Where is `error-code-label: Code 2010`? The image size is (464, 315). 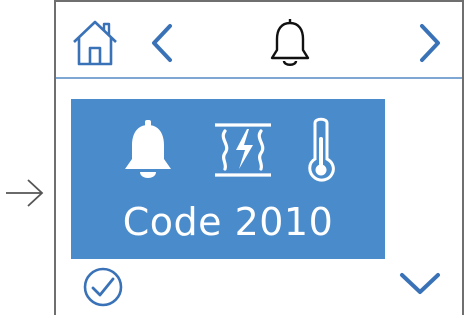
error-code-label: Code 2010 is located at coordinates (228, 222).